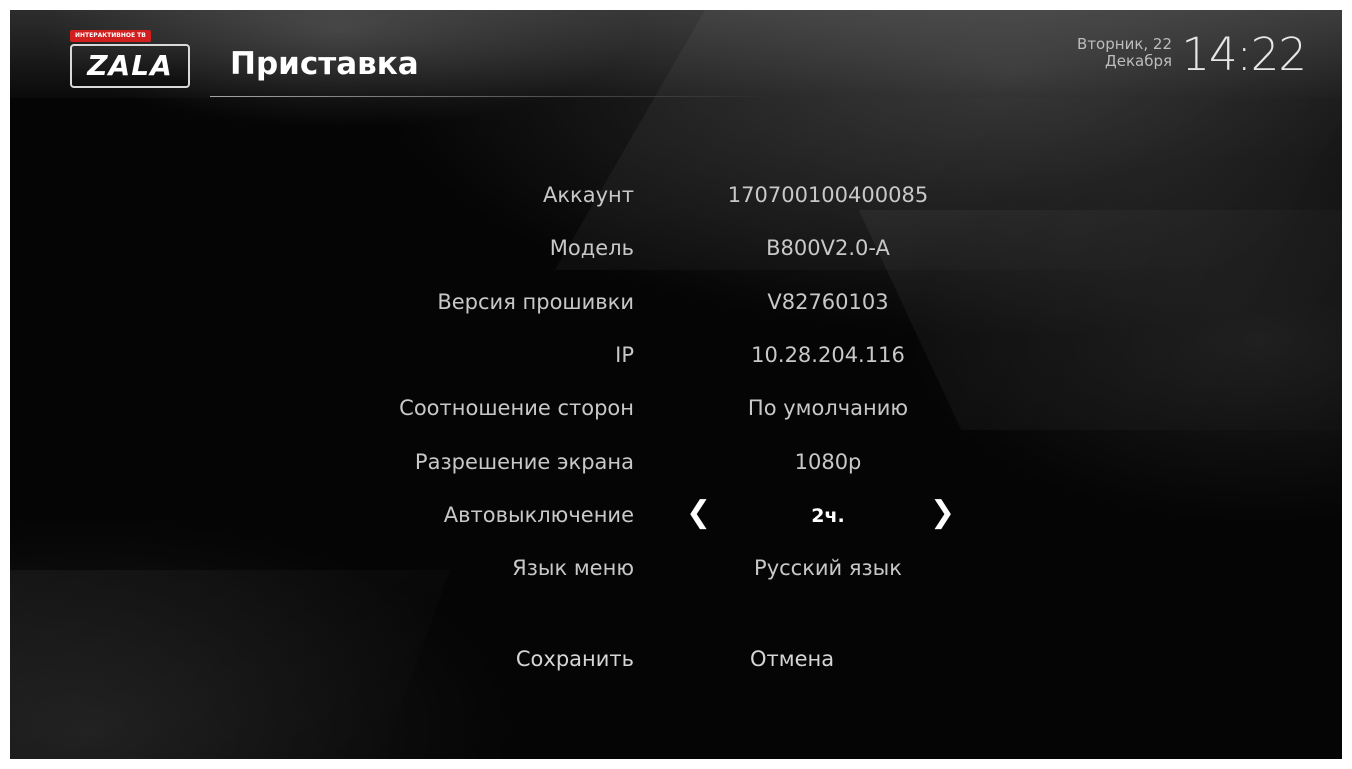 This screenshot has height=769, width=1352. Describe the element at coordinates (324, 64) in the screenshot. I see `page-title: Приставка` at that location.